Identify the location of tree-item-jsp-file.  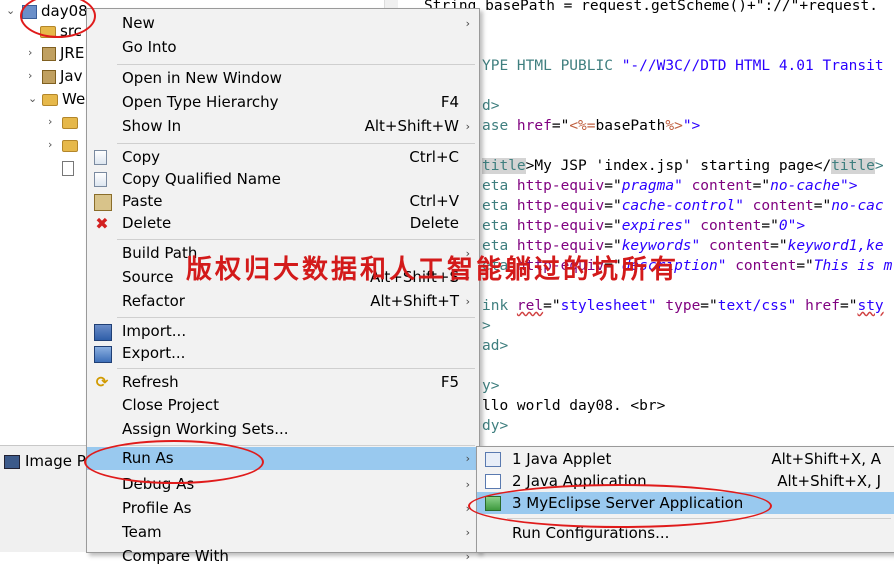
(70, 168).